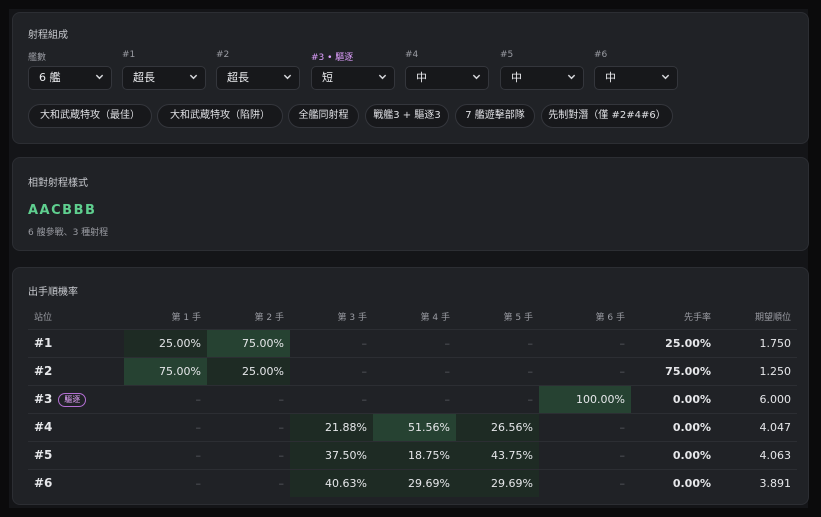 This screenshot has width=821, height=517. I want to click on position-label: #5, so click(43, 455).